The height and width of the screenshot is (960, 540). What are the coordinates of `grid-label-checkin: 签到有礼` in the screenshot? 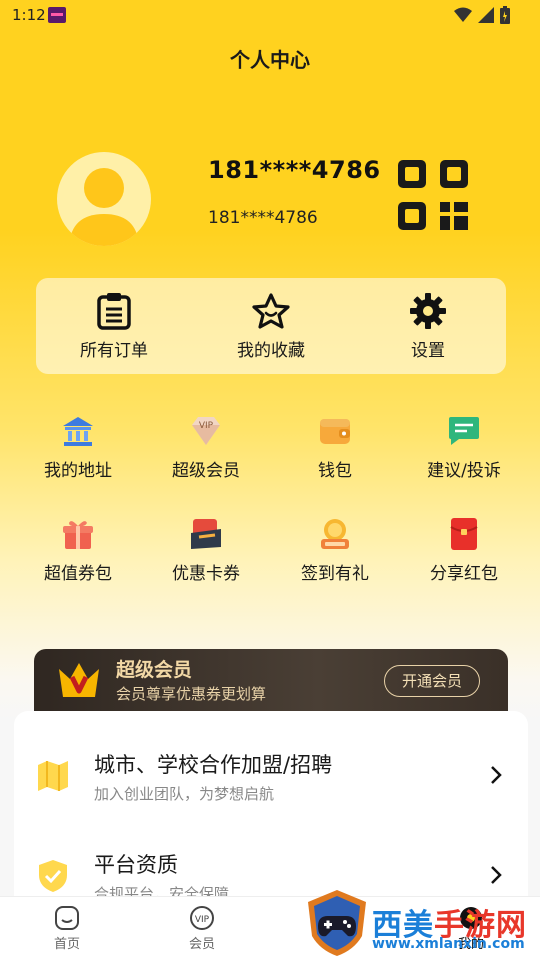 It's located at (335, 574).